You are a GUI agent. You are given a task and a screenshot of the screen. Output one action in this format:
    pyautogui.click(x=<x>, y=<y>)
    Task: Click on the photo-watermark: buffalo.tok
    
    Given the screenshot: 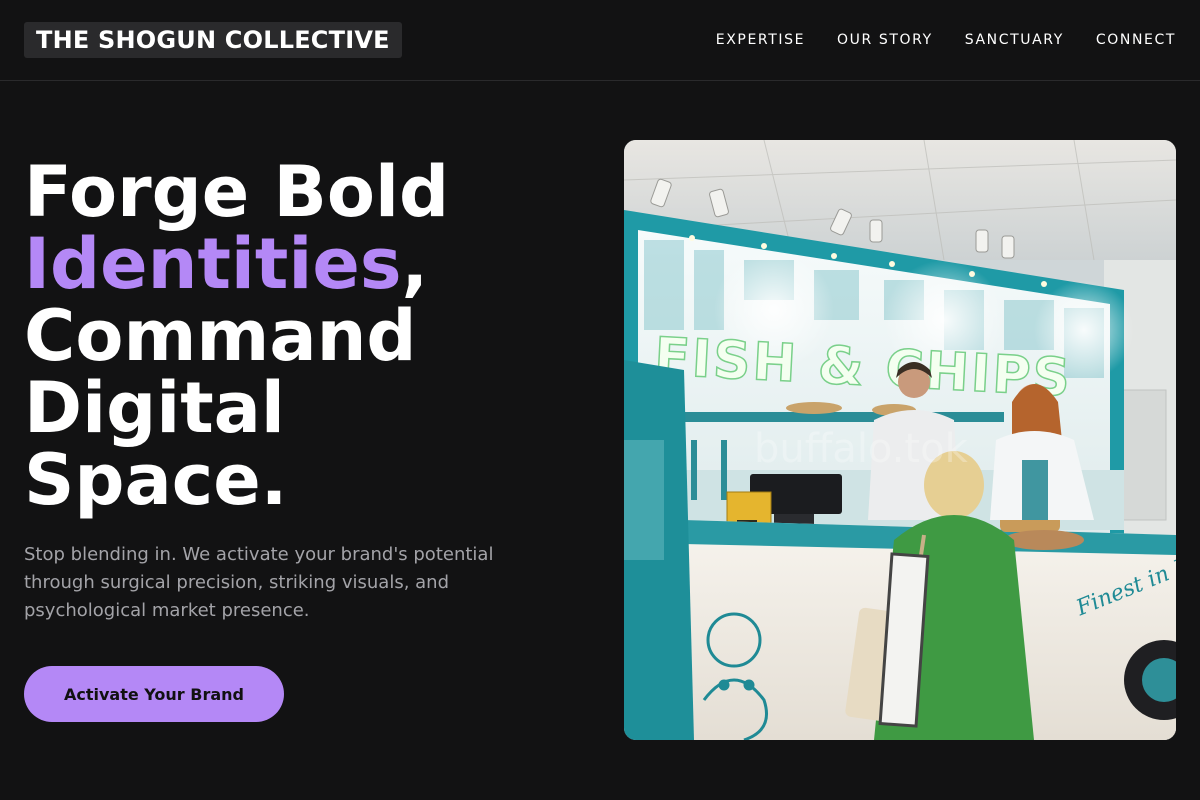 What is the action you would take?
    pyautogui.click(x=861, y=449)
    